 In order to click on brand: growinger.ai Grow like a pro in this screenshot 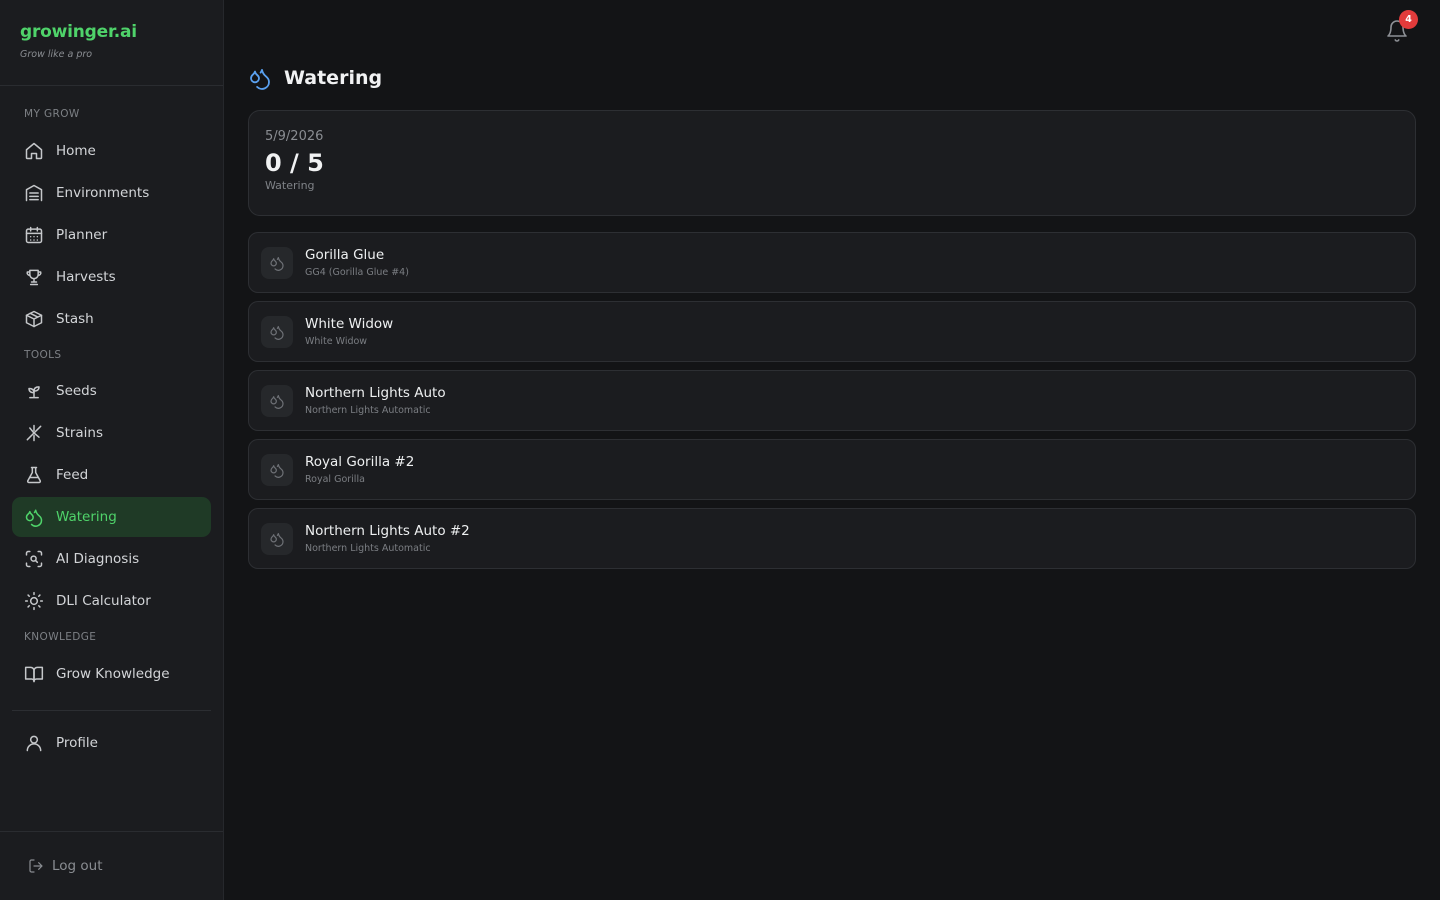, I will do `click(111, 43)`.